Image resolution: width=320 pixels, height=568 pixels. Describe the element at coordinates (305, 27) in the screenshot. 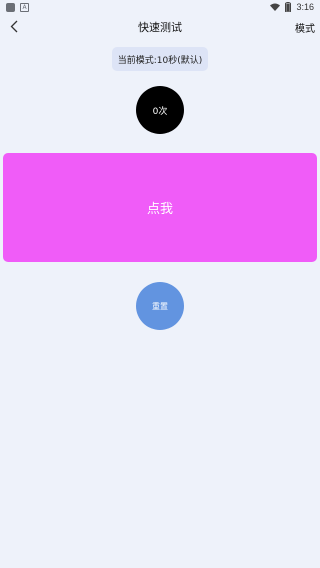

I see `mode-button: 模式` at that location.